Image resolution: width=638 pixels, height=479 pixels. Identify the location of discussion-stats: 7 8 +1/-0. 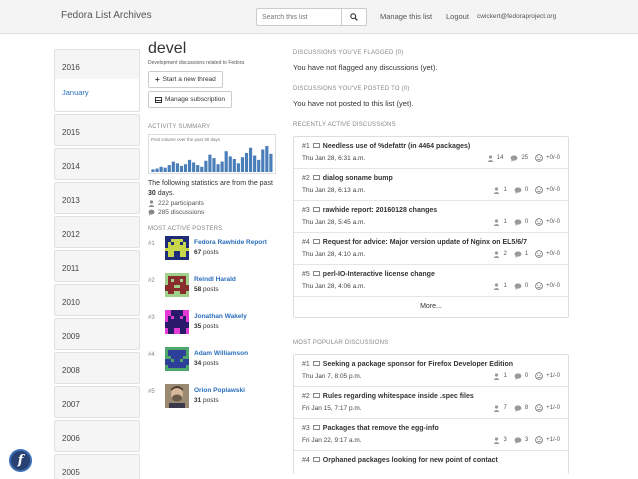
(526, 408).